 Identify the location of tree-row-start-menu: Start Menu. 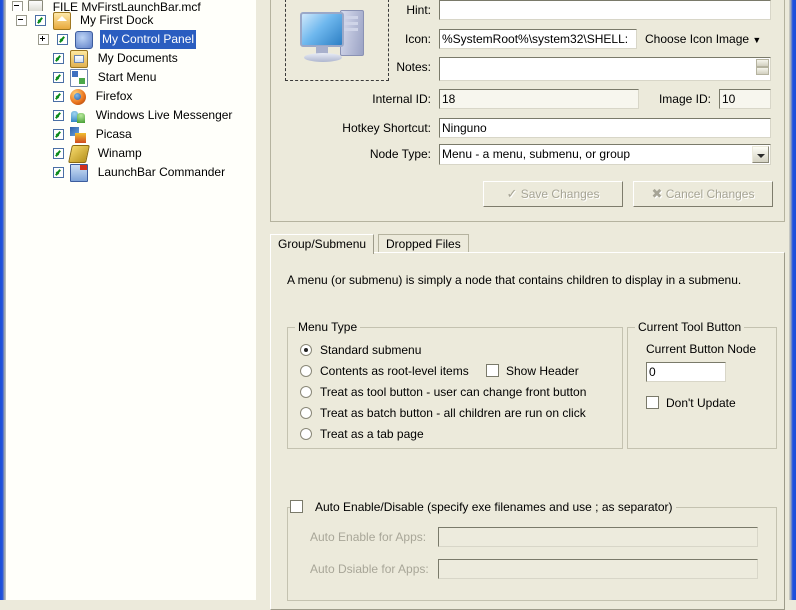
(131, 77).